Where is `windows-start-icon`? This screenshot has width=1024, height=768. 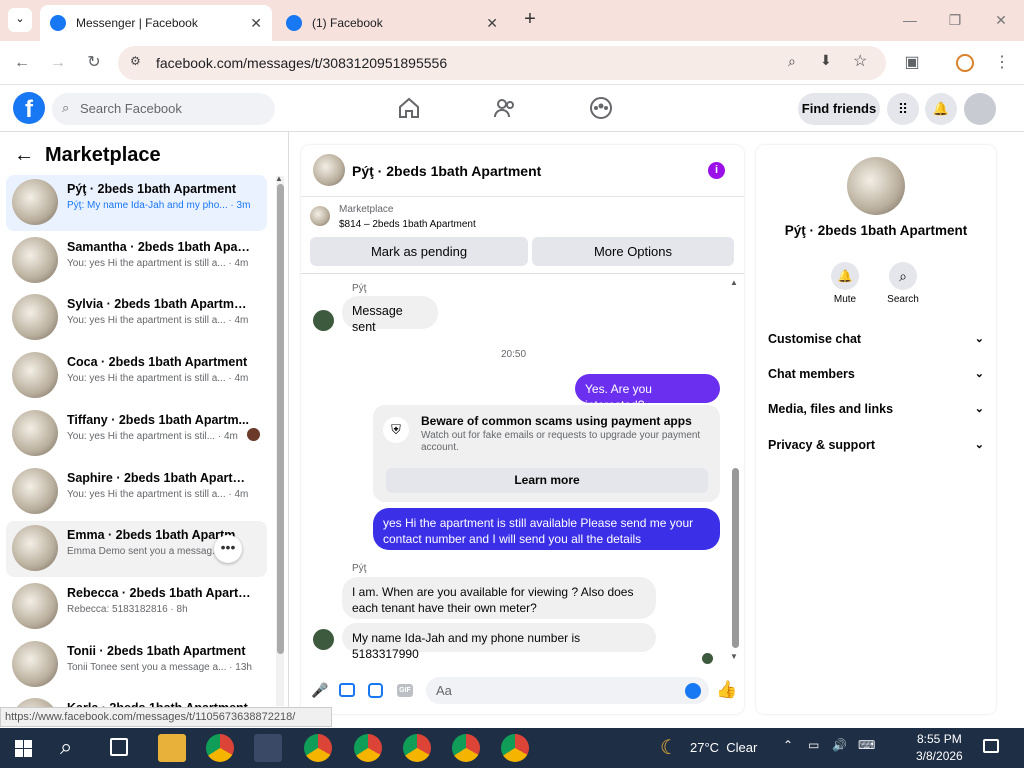
windows-start-icon is located at coordinates (23, 748).